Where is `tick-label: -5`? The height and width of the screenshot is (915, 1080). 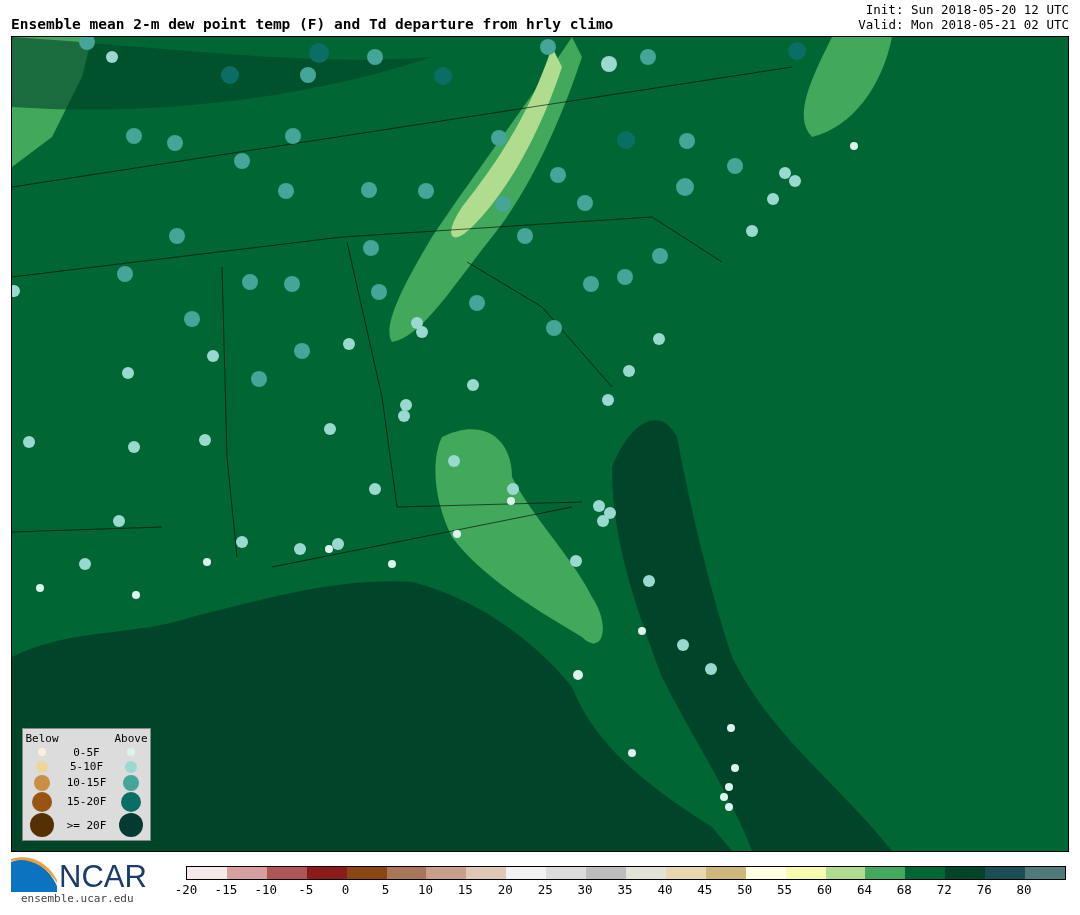 tick-label: -5 is located at coordinates (306, 889).